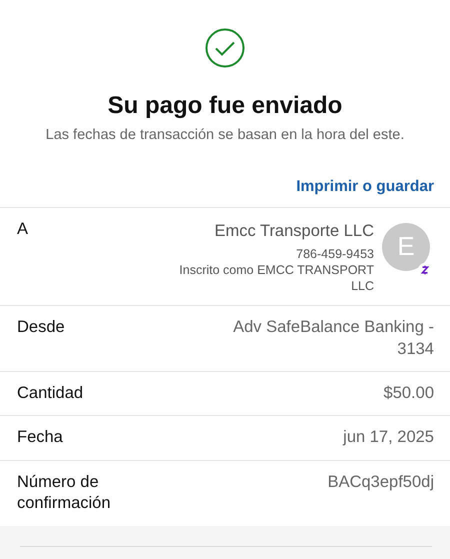  What do you see at coordinates (64, 493) in the screenshot?
I see `detail-label: Número de confirmación` at bounding box center [64, 493].